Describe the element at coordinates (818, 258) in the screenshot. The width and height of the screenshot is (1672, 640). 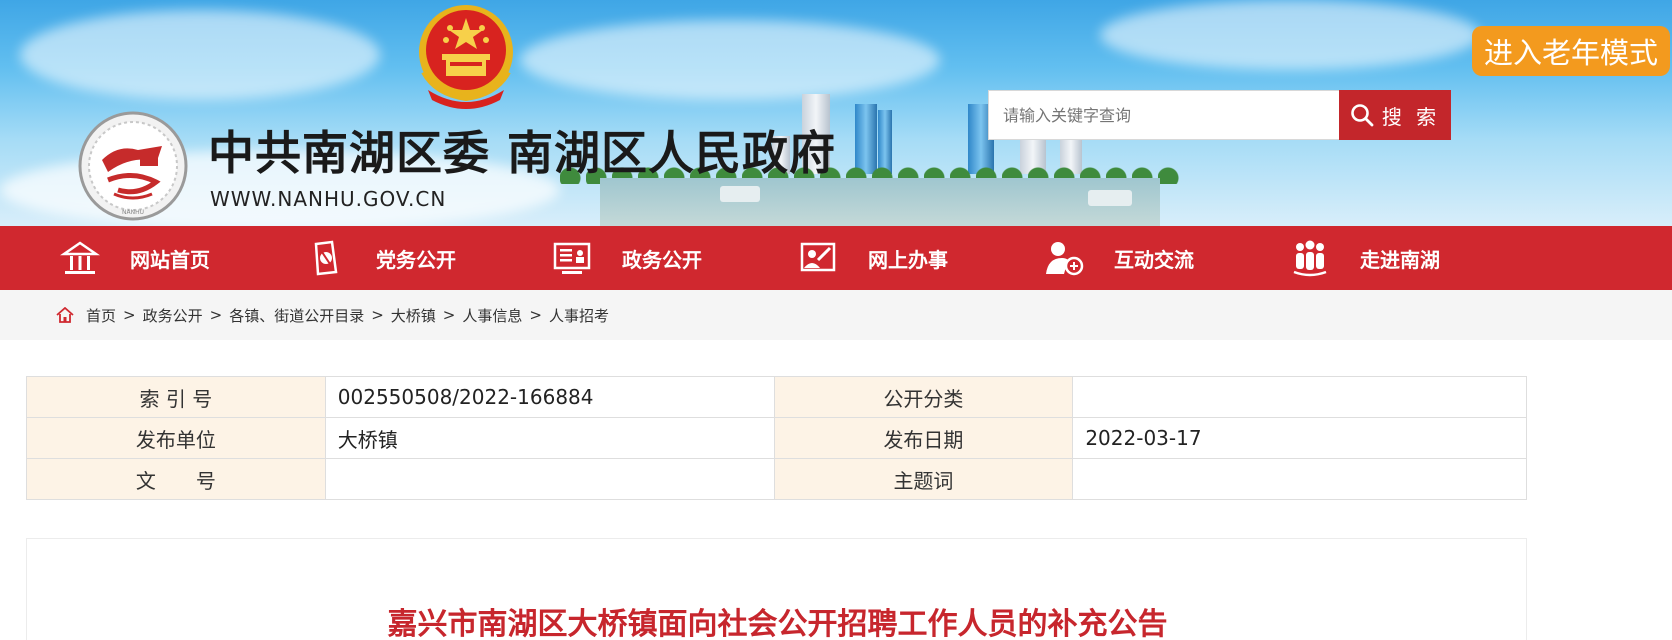
I see `online-service-icon` at that location.